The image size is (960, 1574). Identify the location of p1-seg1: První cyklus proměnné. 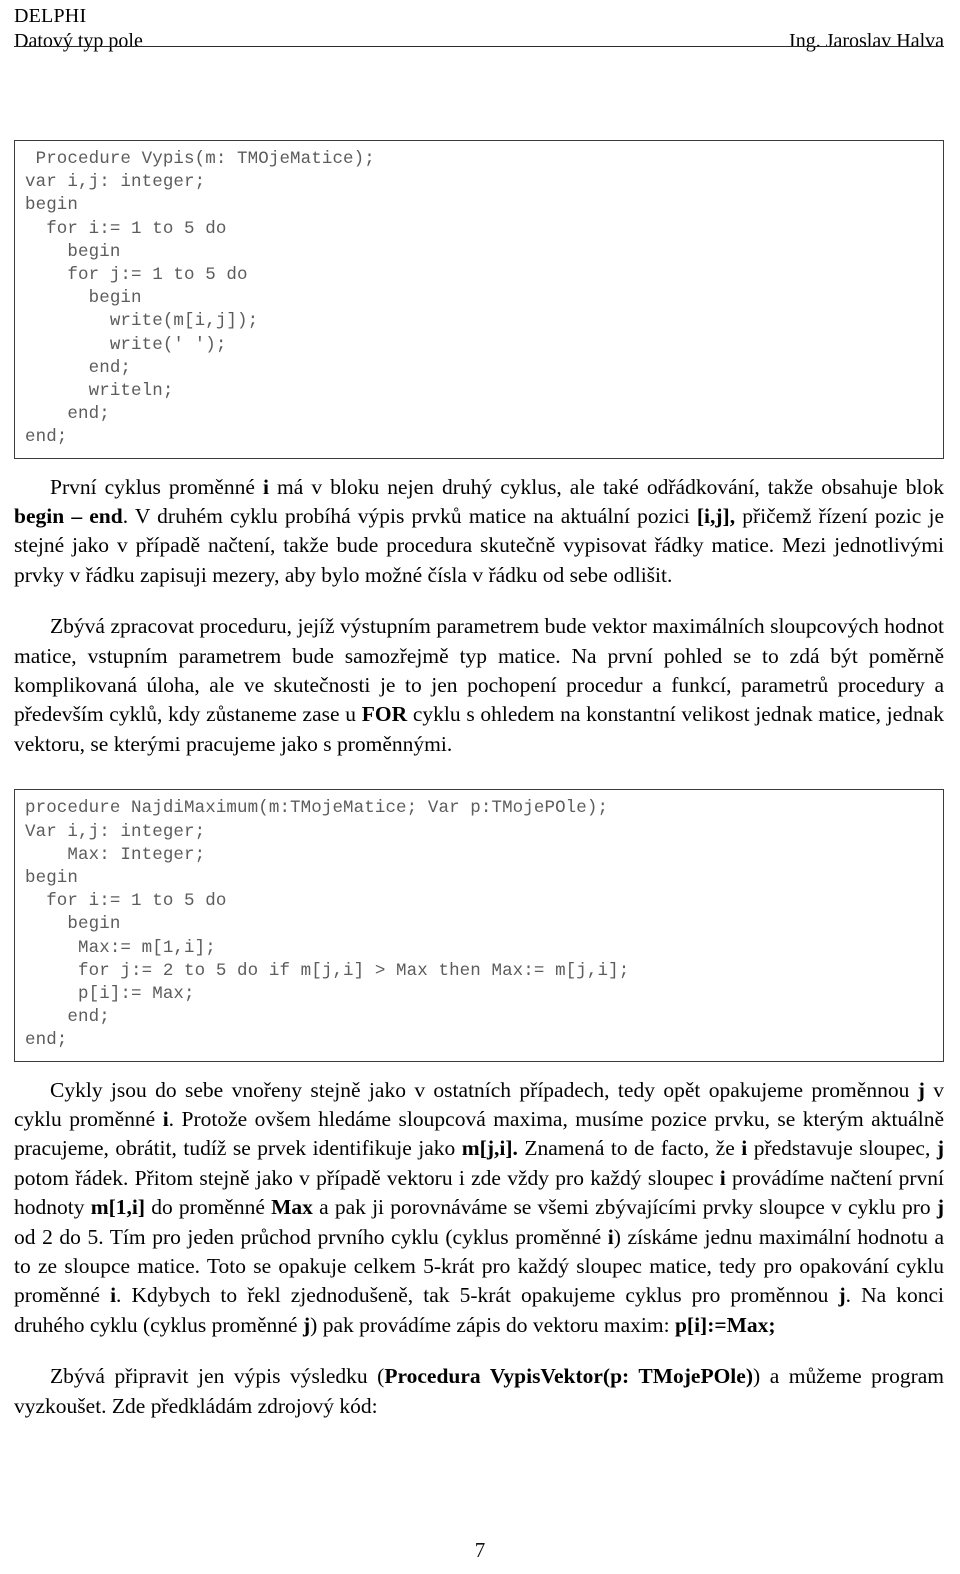
(156, 486).